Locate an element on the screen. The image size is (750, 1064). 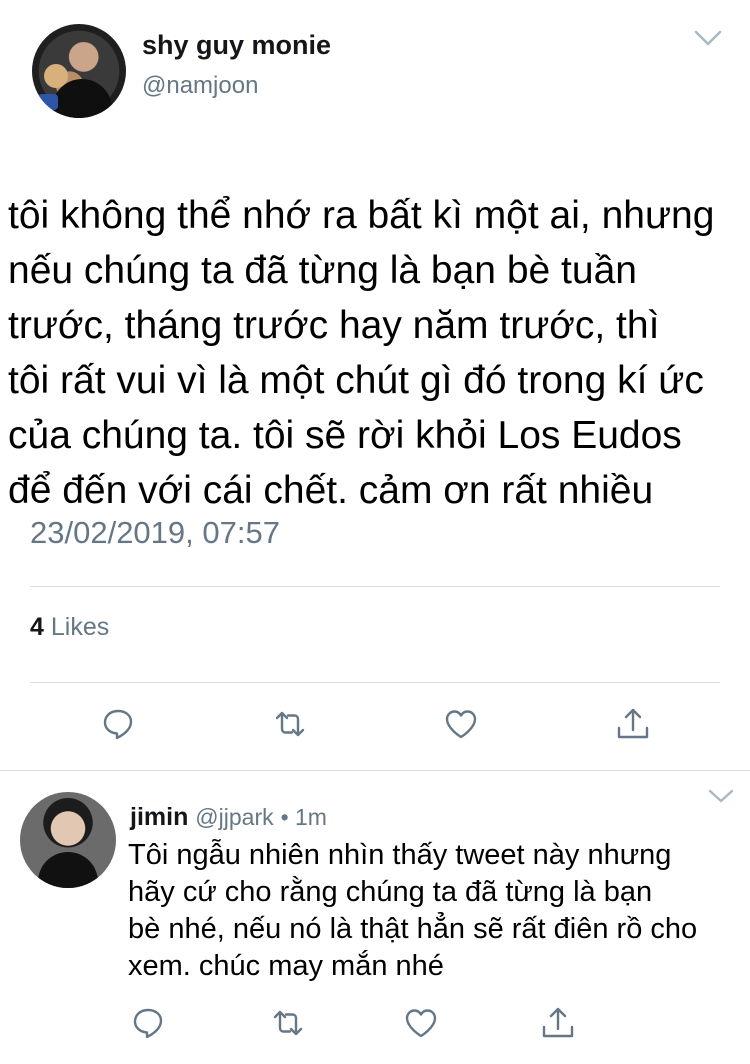
avatar-body is located at coordinates (68, 870).